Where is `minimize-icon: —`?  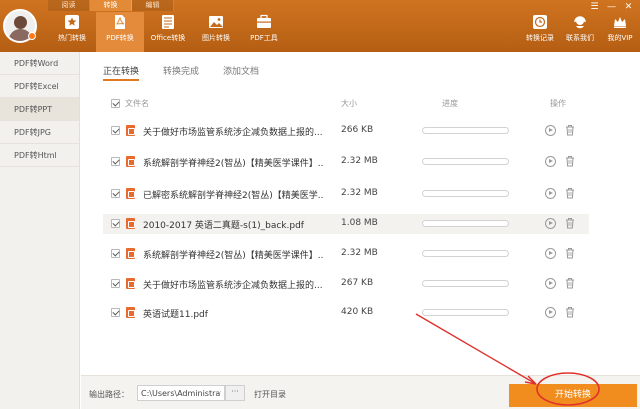
minimize-icon: — is located at coordinates (611, 7).